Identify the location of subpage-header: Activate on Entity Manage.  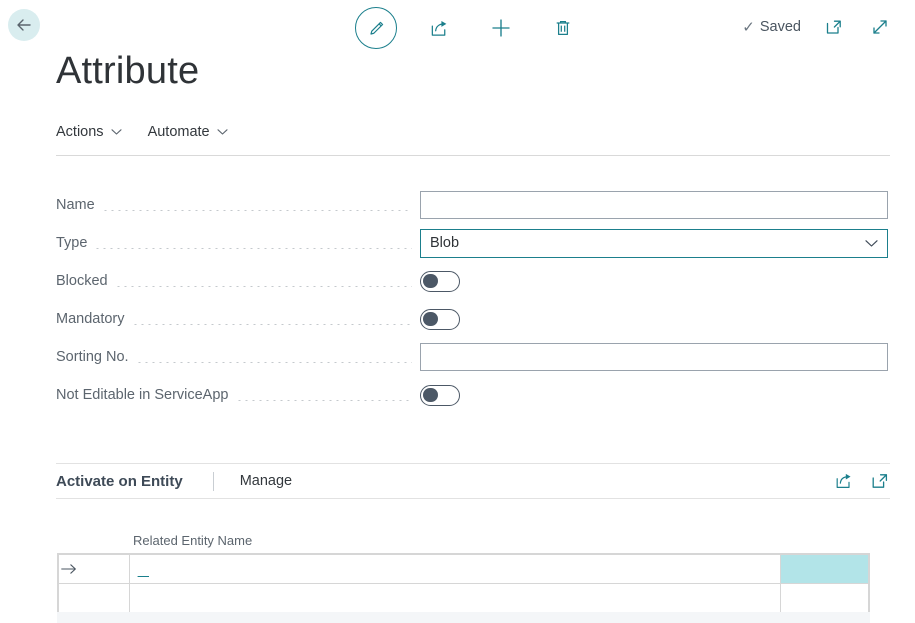
(473, 481).